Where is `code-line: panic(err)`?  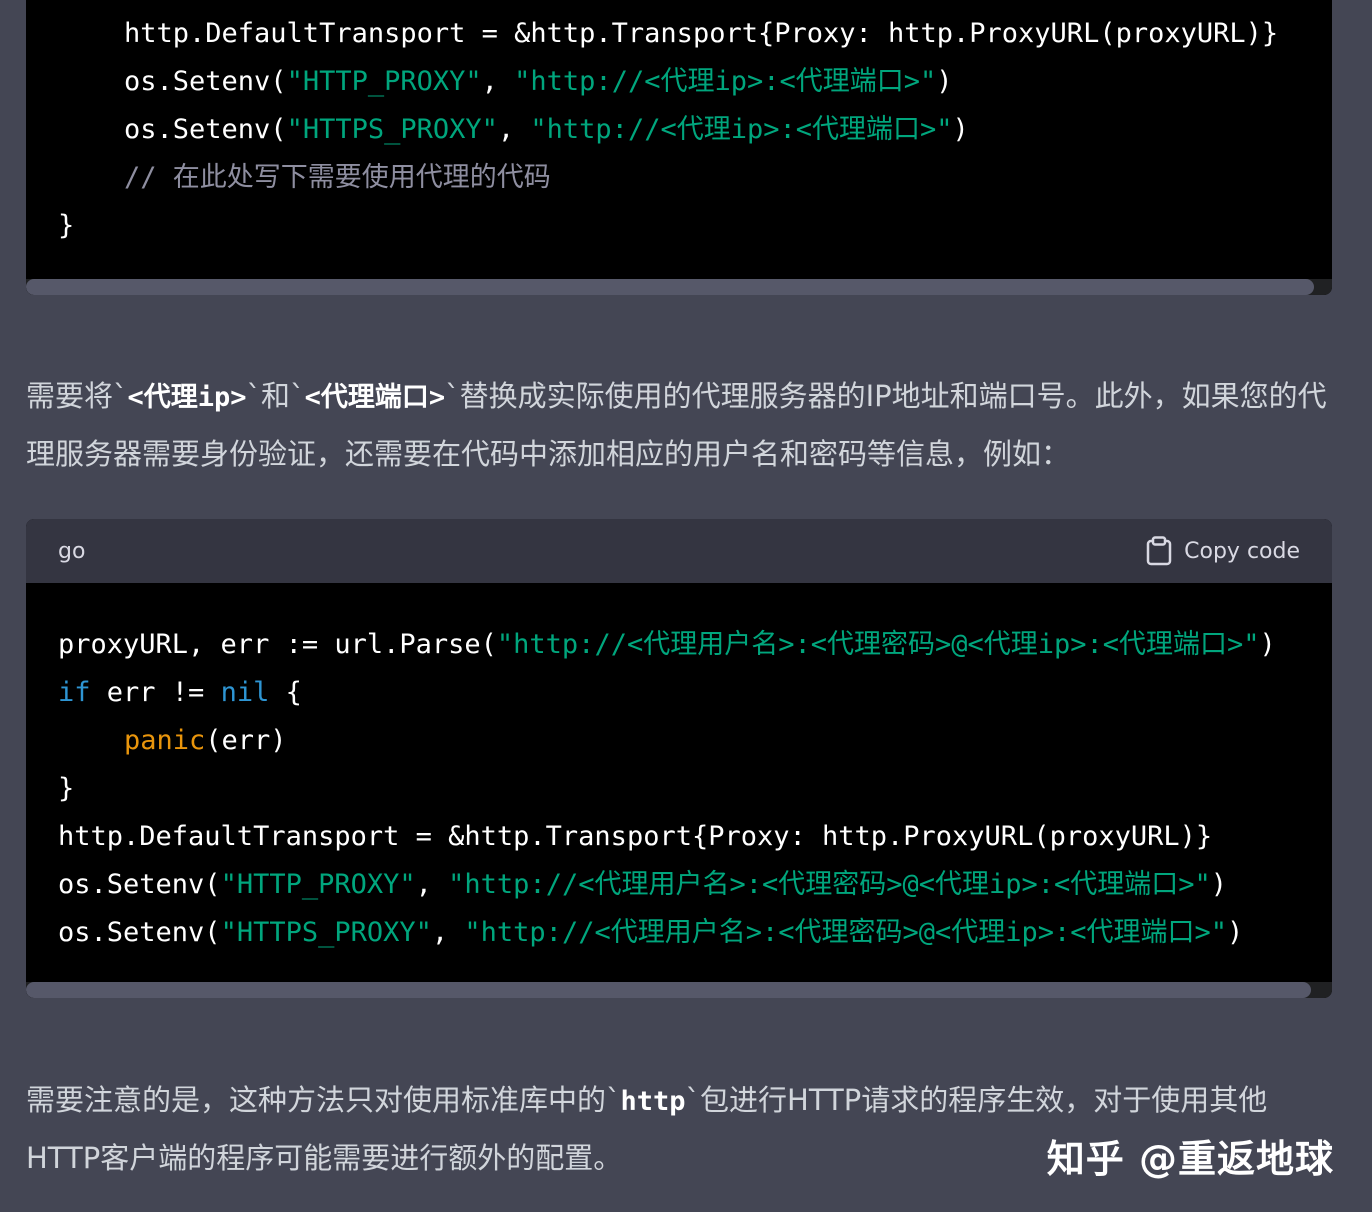 code-line: panic(err) is located at coordinates (667, 741).